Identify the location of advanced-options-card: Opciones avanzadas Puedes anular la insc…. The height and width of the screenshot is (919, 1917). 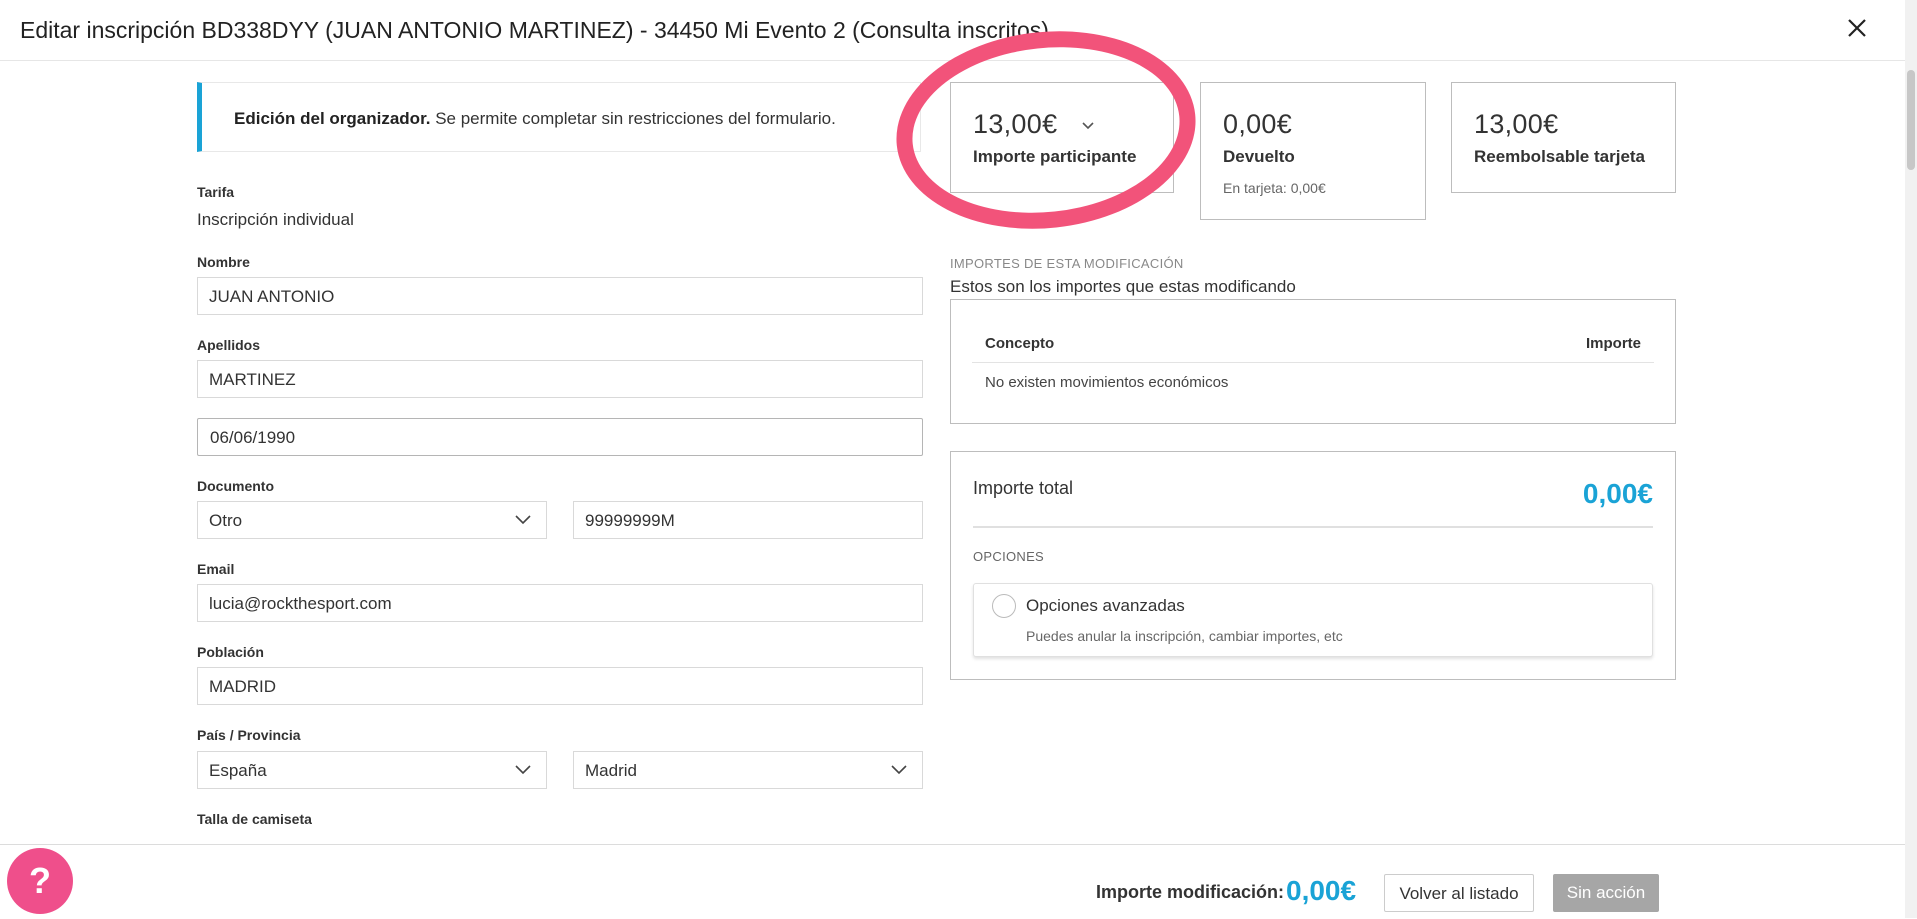
(1313, 620).